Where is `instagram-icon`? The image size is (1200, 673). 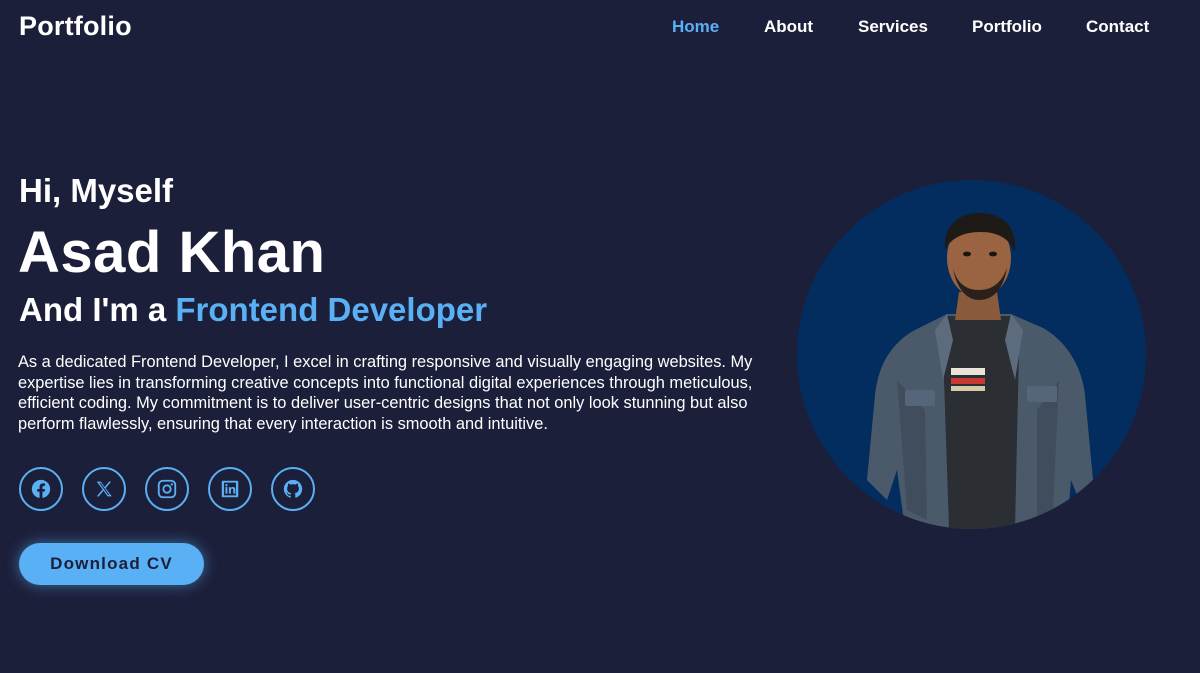 instagram-icon is located at coordinates (167, 489).